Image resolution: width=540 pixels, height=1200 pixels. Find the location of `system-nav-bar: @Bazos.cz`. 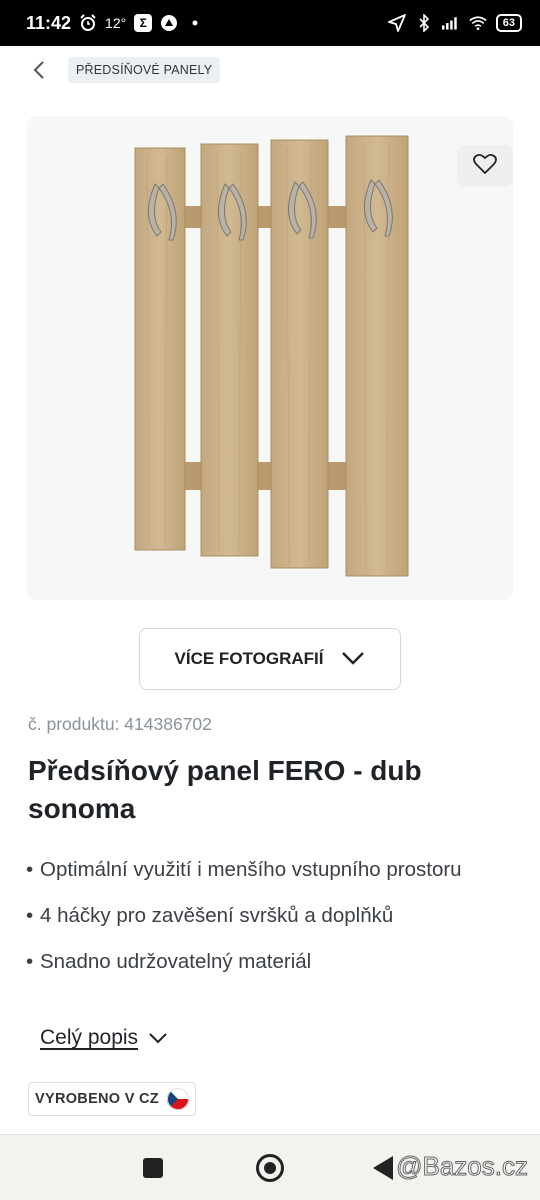

system-nav-bar: @Bazos.cz is located at coordinates (270, 1167).